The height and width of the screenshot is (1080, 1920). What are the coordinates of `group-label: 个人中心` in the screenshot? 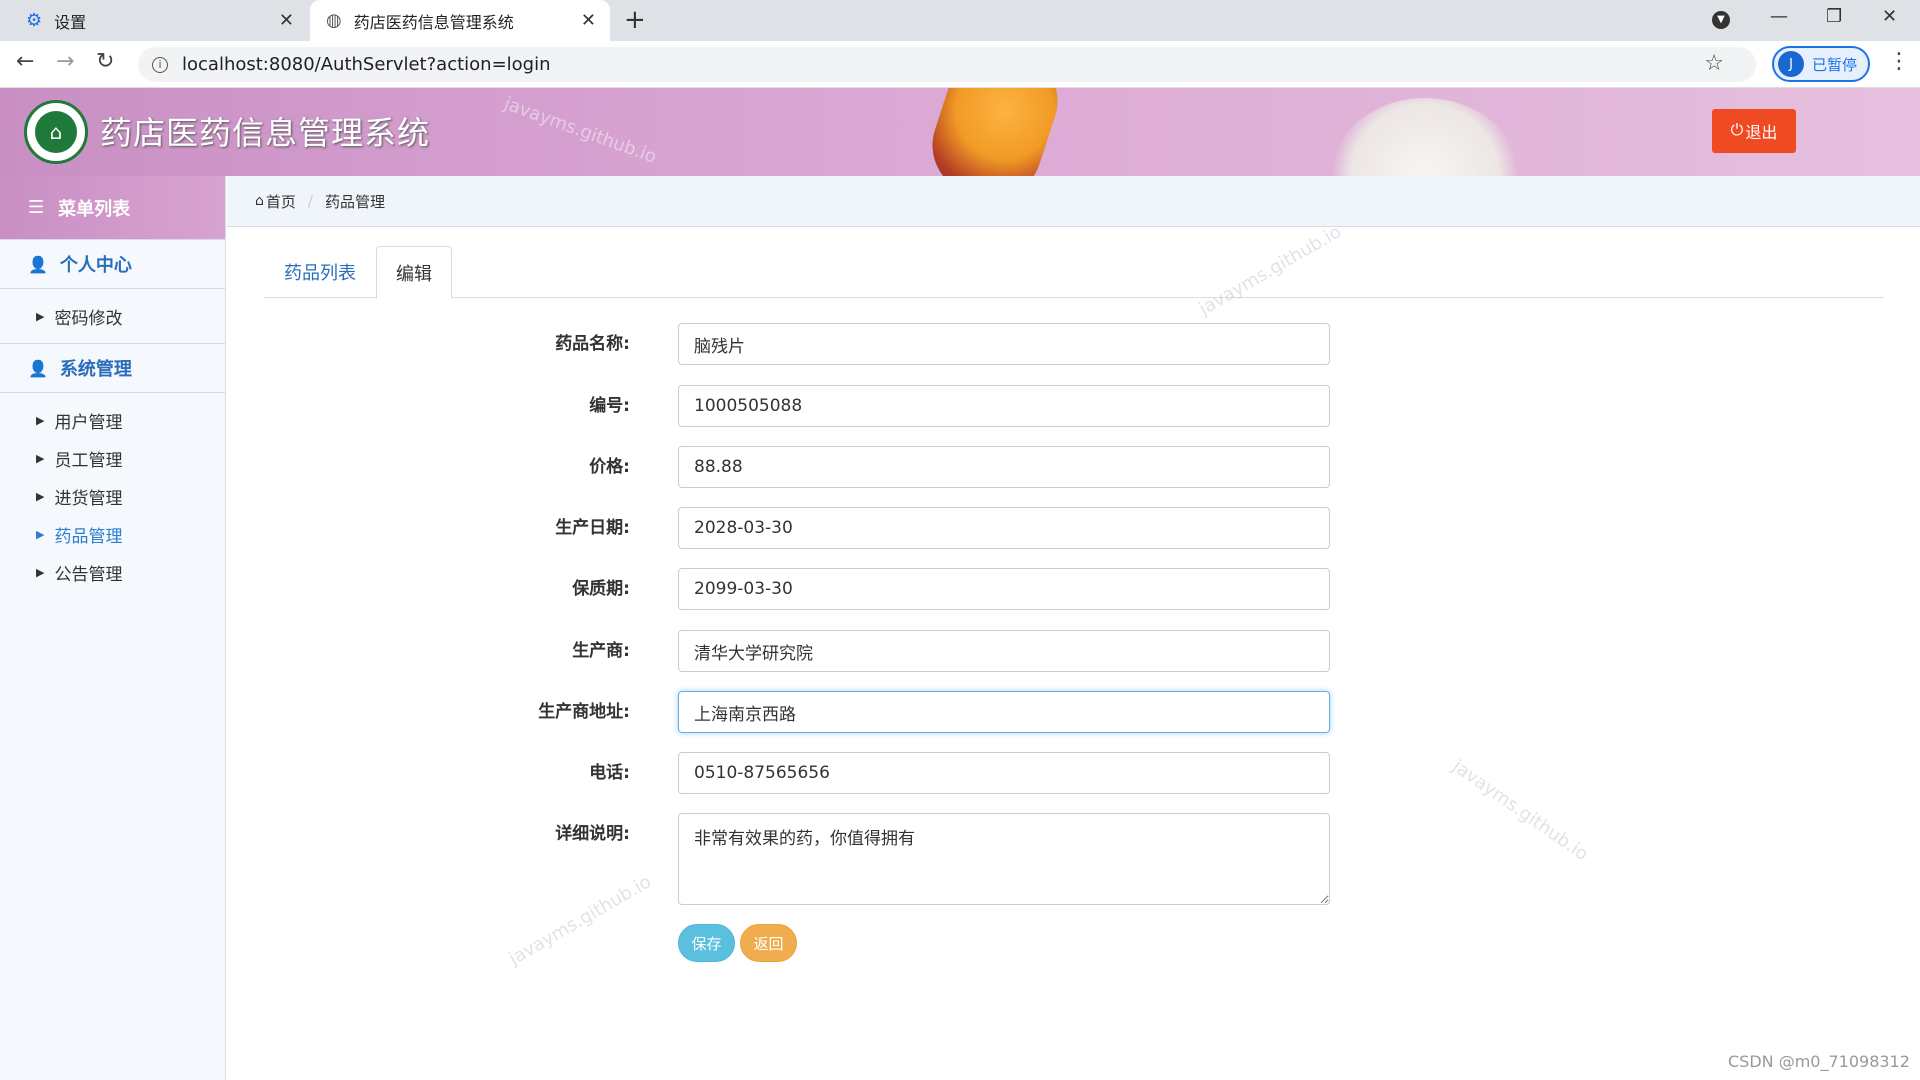 It's located at (95, 265).